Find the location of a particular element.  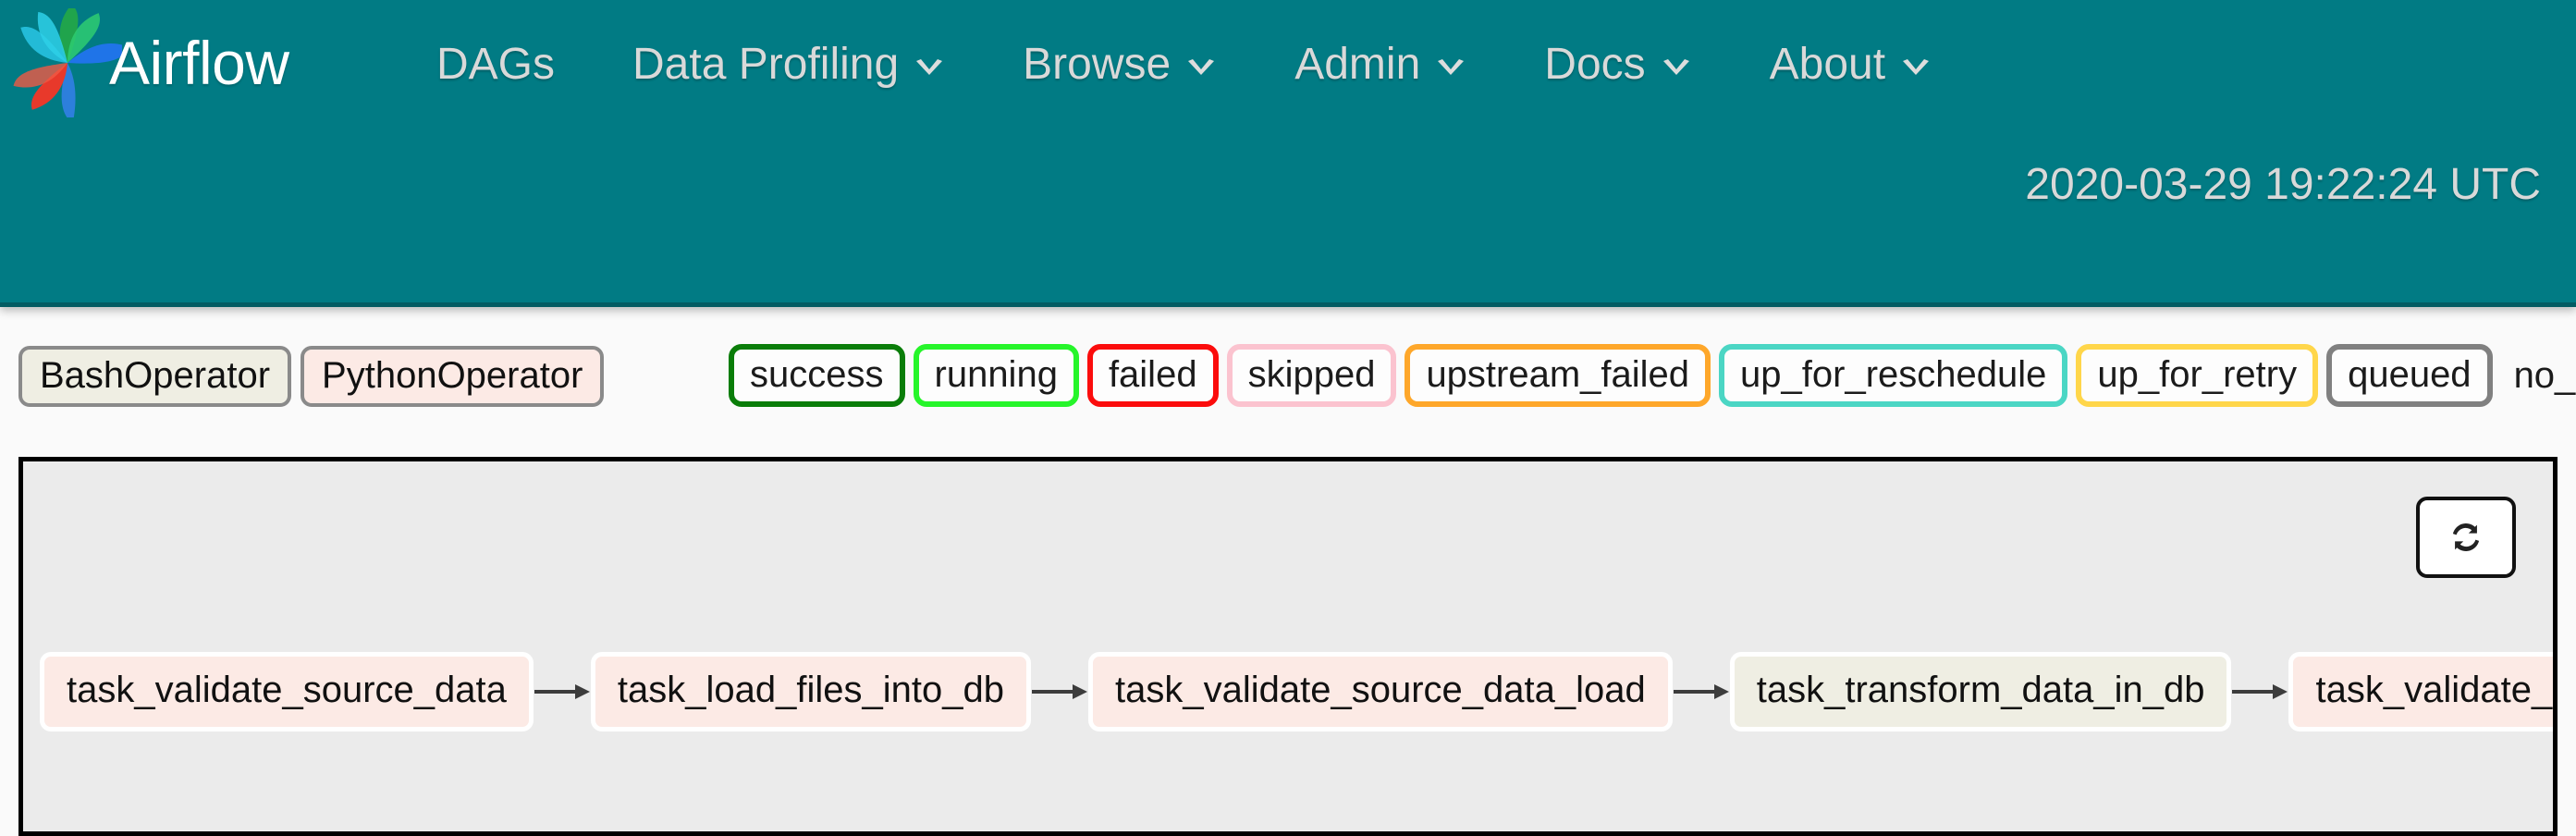

refresh-button is located at coordinates (2466, 537).